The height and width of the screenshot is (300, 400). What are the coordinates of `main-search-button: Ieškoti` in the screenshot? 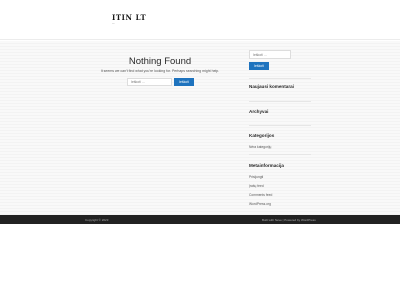 It's located at (184, 82).